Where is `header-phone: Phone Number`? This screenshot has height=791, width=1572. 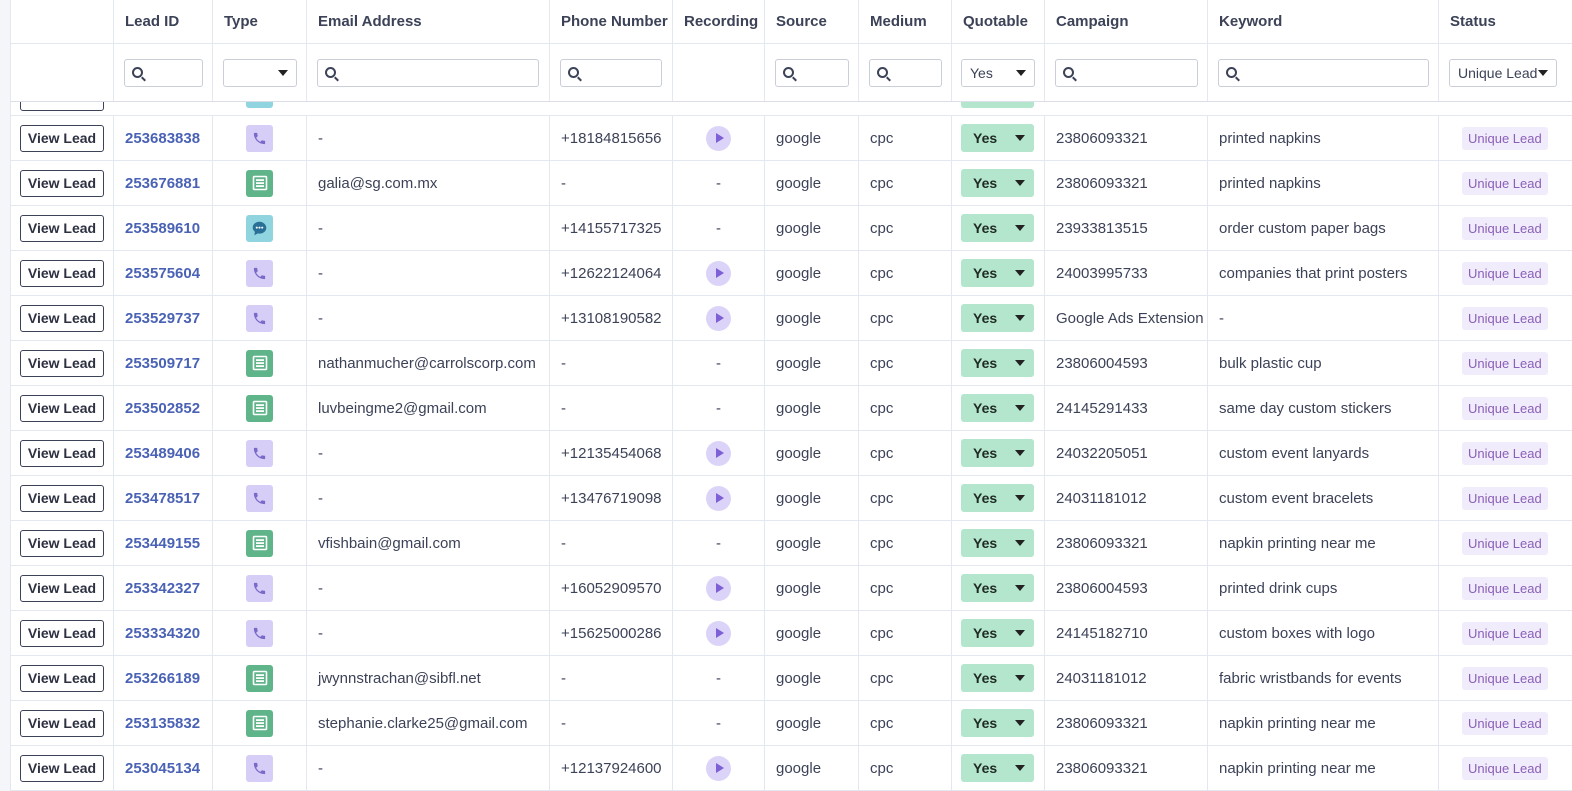
header-phone: Phone Number is located at coordinates (611, 21).